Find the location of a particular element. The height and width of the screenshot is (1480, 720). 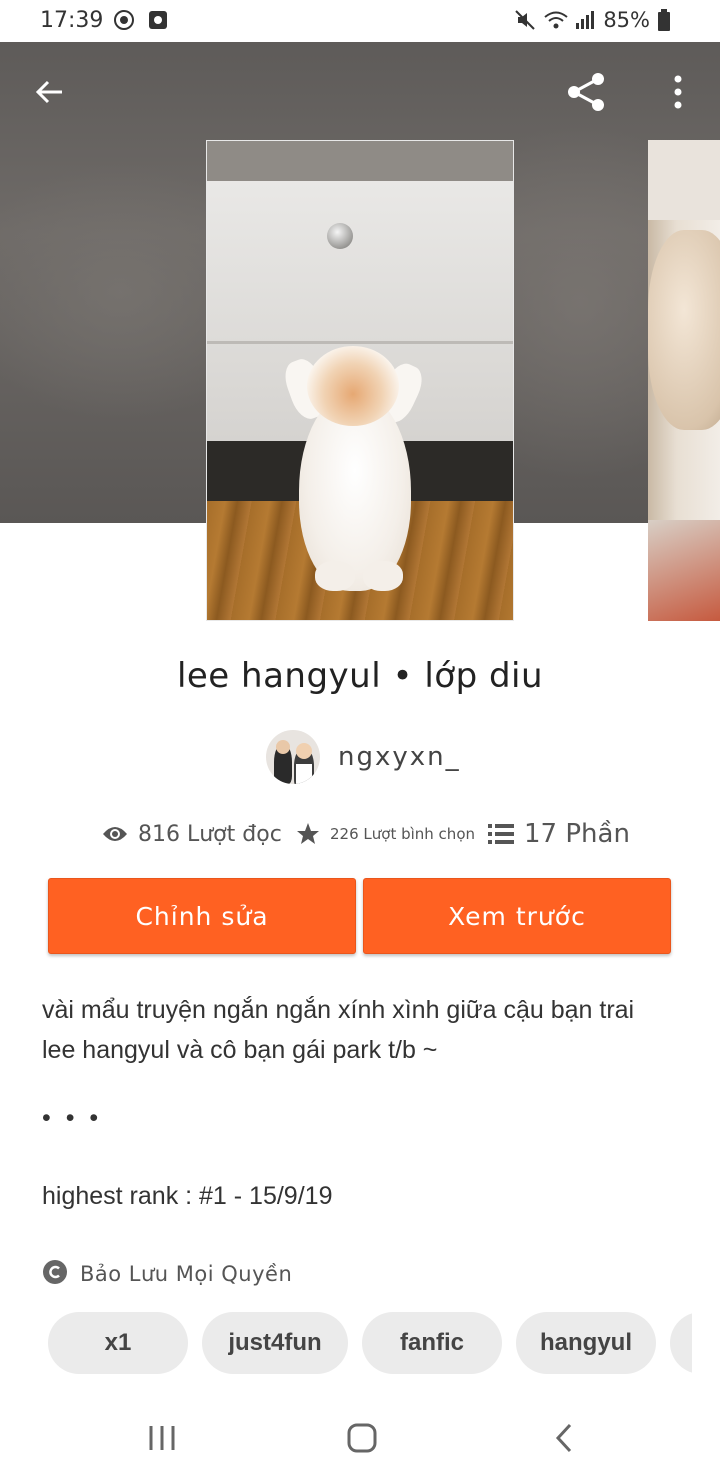

tag-chip is located at coordinates (681, 1343).